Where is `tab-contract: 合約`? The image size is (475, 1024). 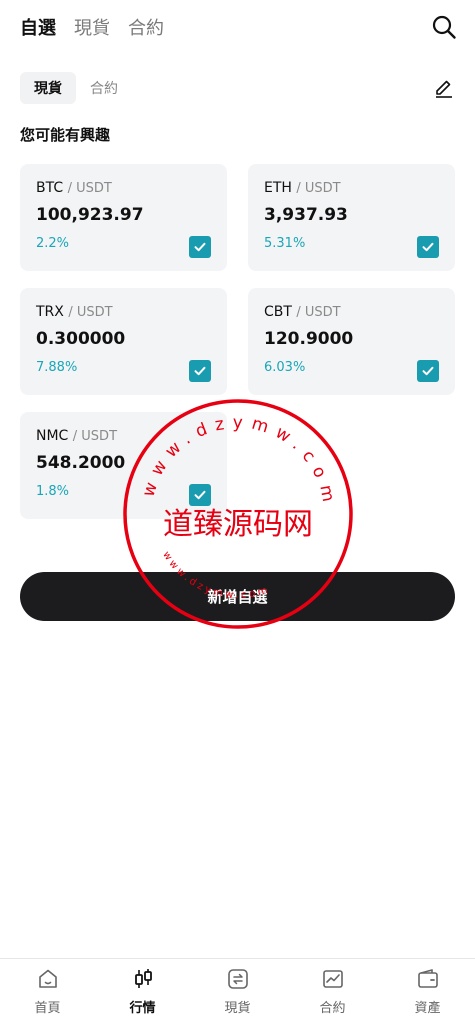
tab-contract: 合約 is located at coordinates (146, 27).